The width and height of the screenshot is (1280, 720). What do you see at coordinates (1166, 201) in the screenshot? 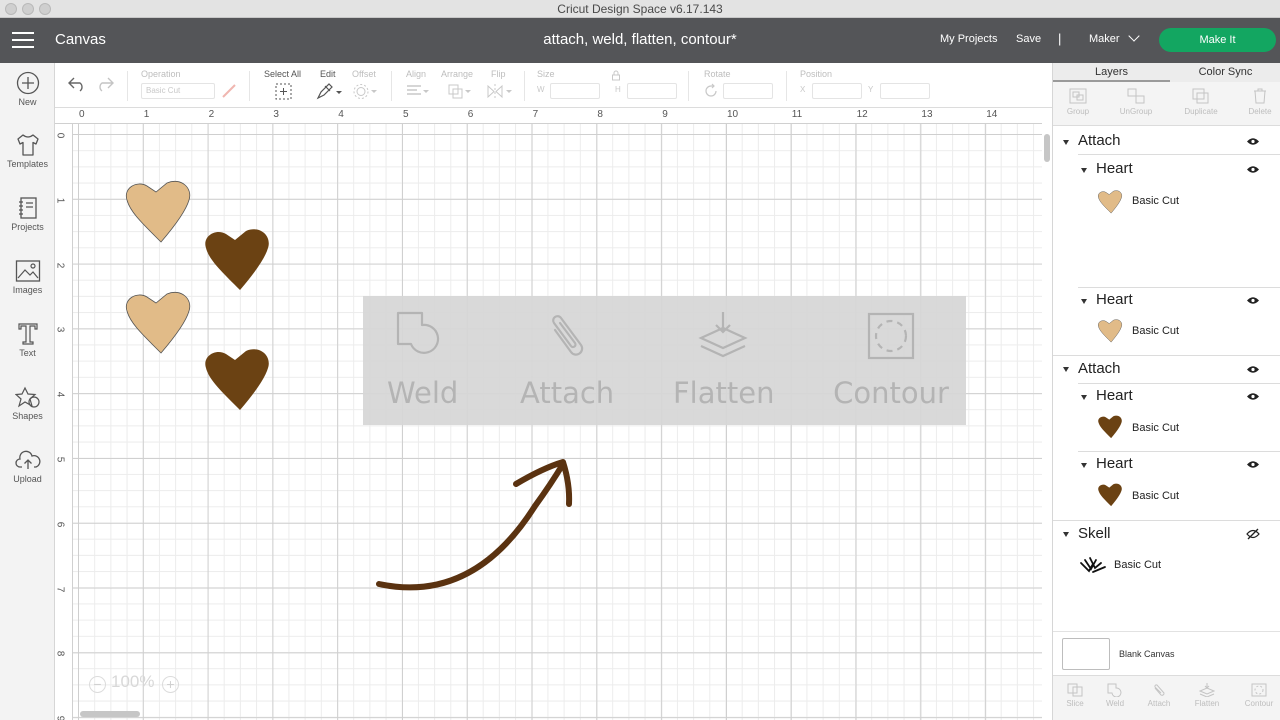
I see `layer-heart-1-cut: Basic Cut` at bounding box center [1166, 201].